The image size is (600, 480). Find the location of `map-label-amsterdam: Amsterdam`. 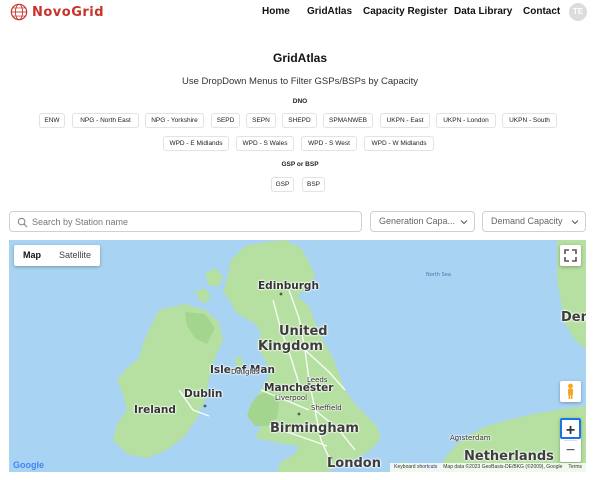

map-label-amsterdam: Amsterdam is located at coordinates (470, 438).